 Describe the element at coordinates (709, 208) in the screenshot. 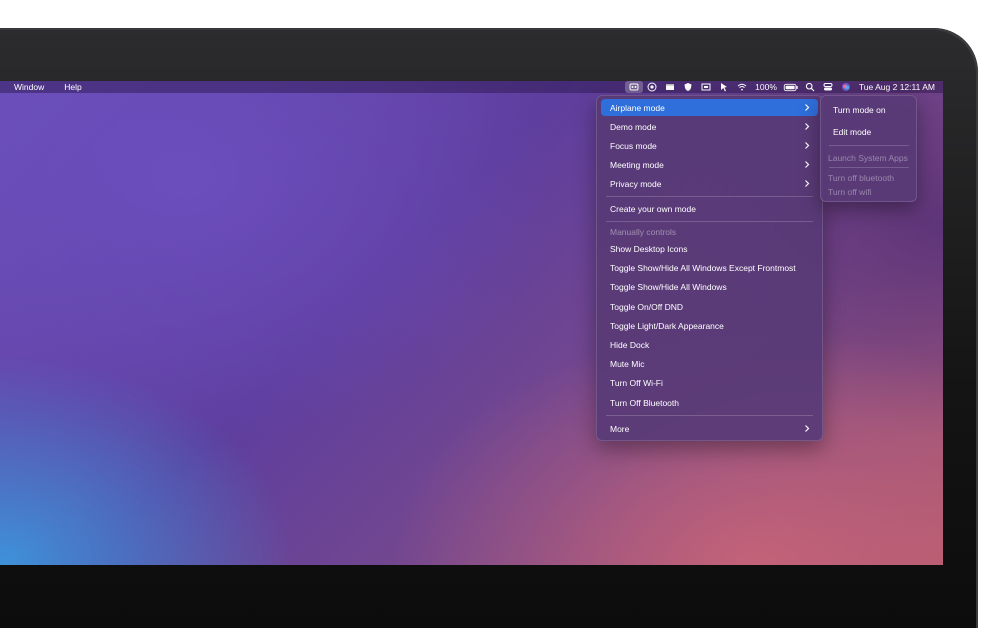

I see `menu-item-create-mode: Create your own mode` at that location.